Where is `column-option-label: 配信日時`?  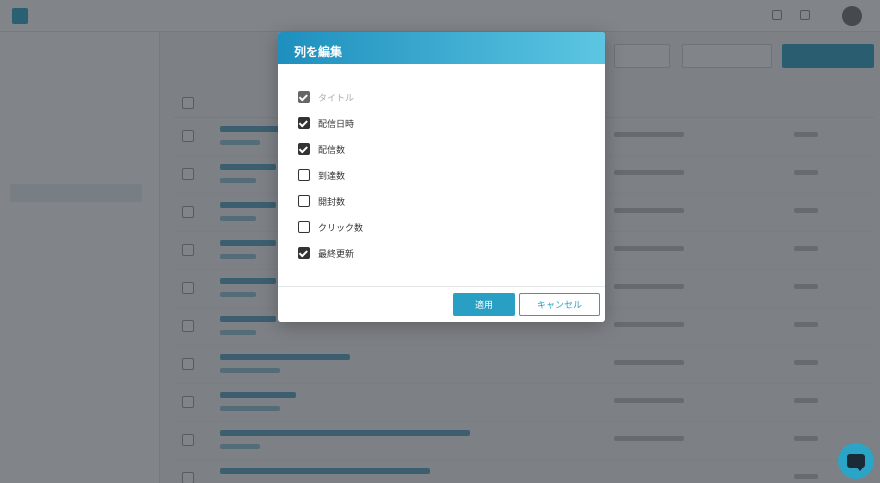
column-option-label: 配信日時 is located at coordinates (336, 123).